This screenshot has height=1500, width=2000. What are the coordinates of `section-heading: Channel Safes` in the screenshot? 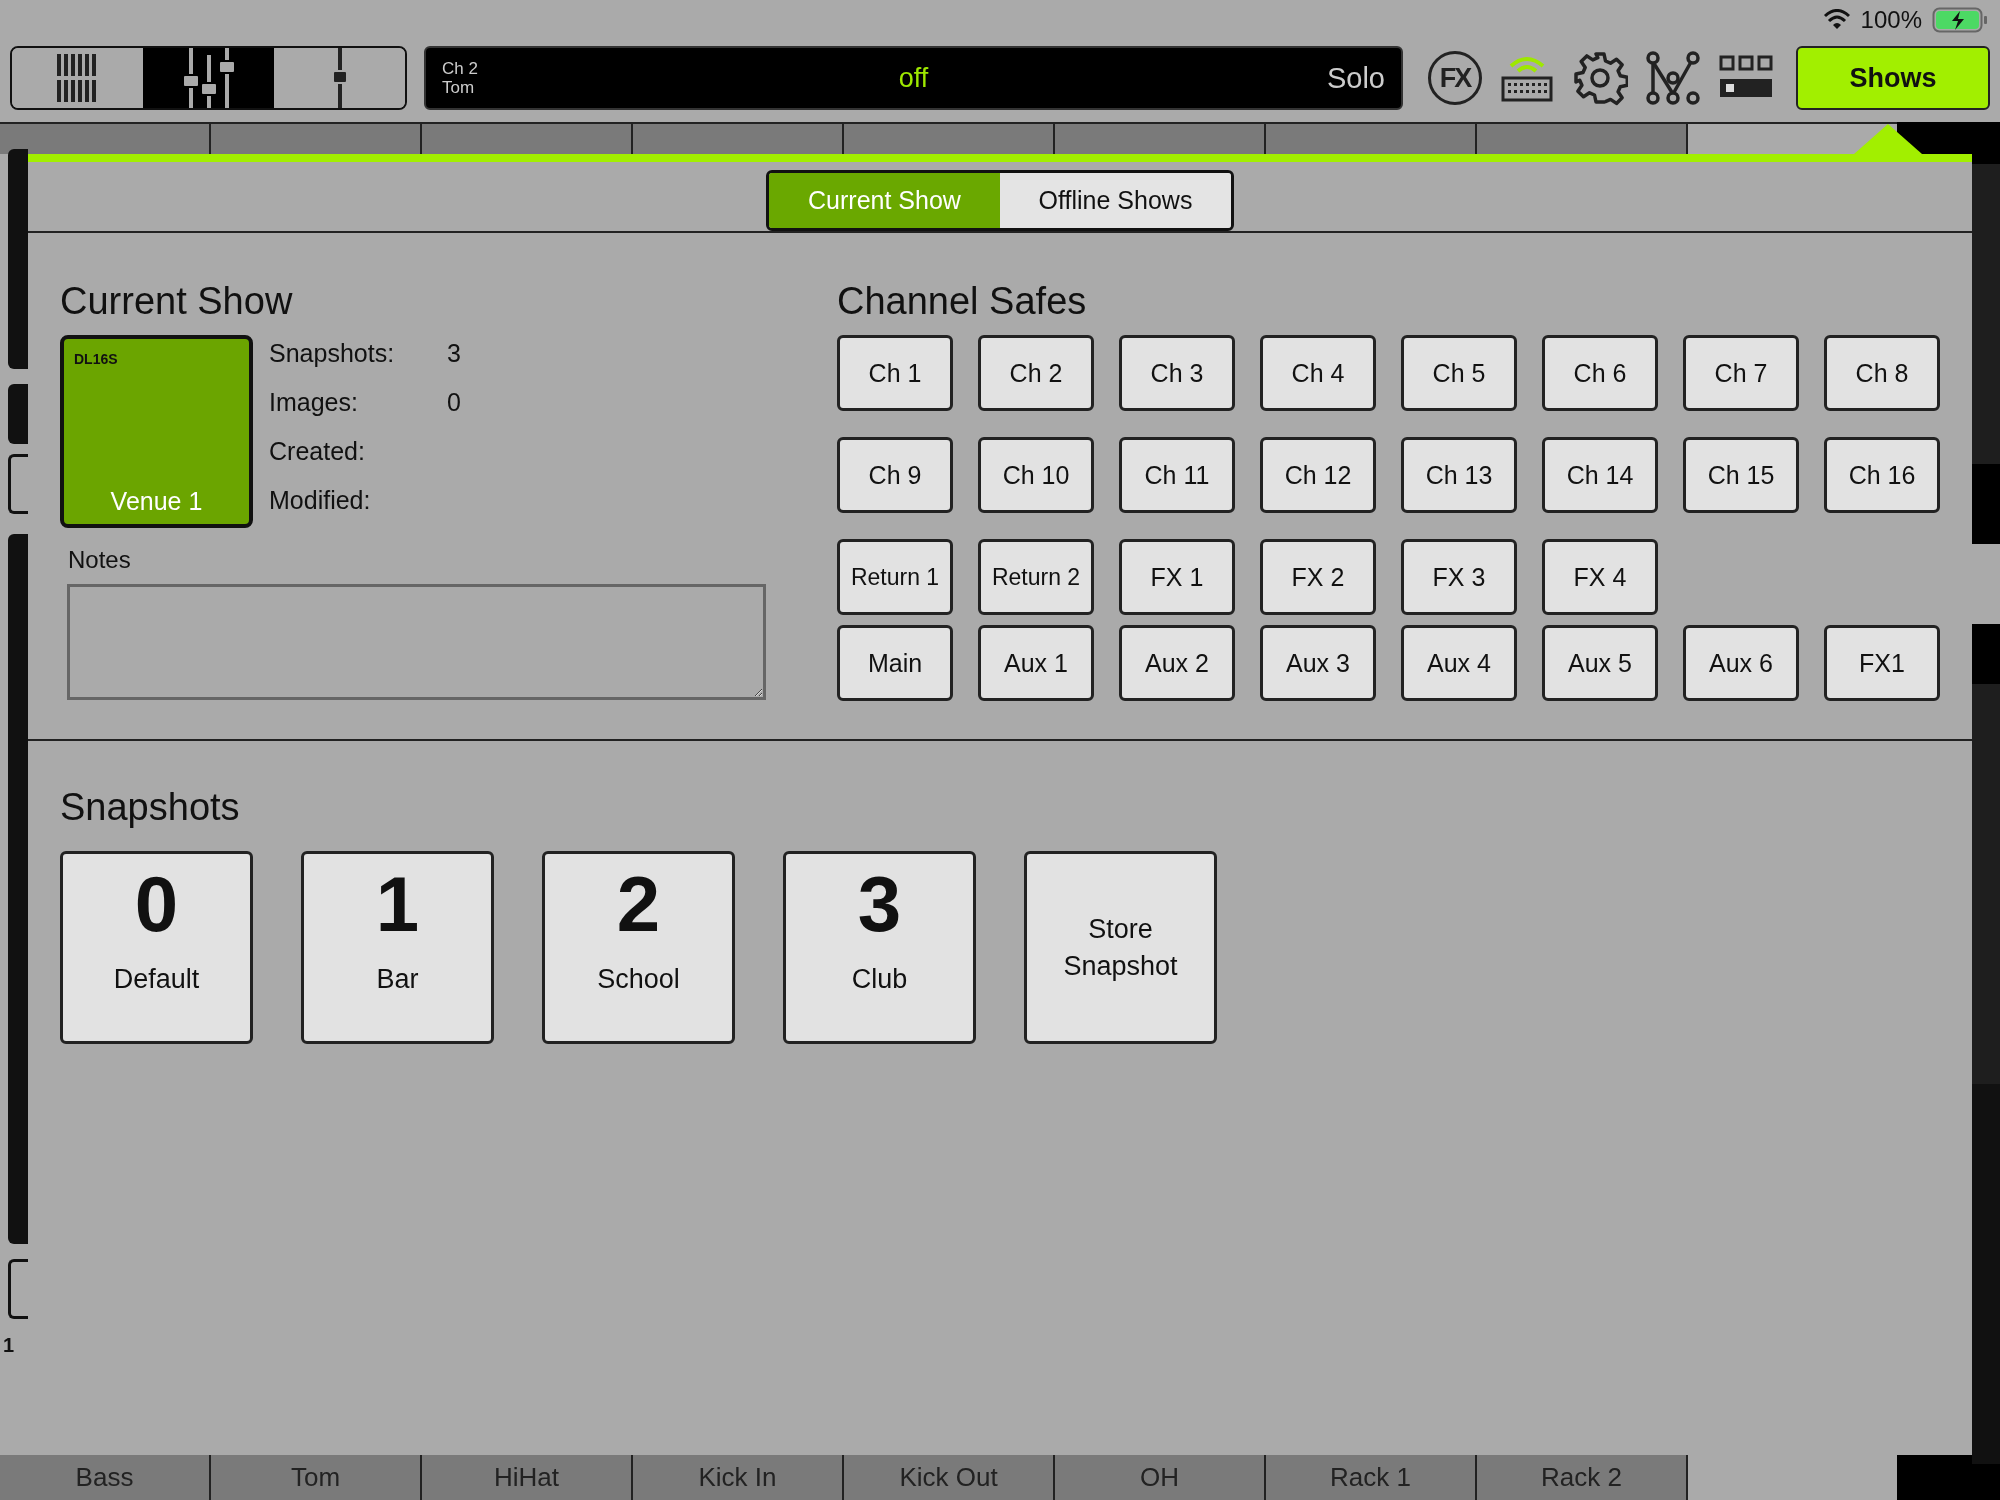 It's located at (962, 301).